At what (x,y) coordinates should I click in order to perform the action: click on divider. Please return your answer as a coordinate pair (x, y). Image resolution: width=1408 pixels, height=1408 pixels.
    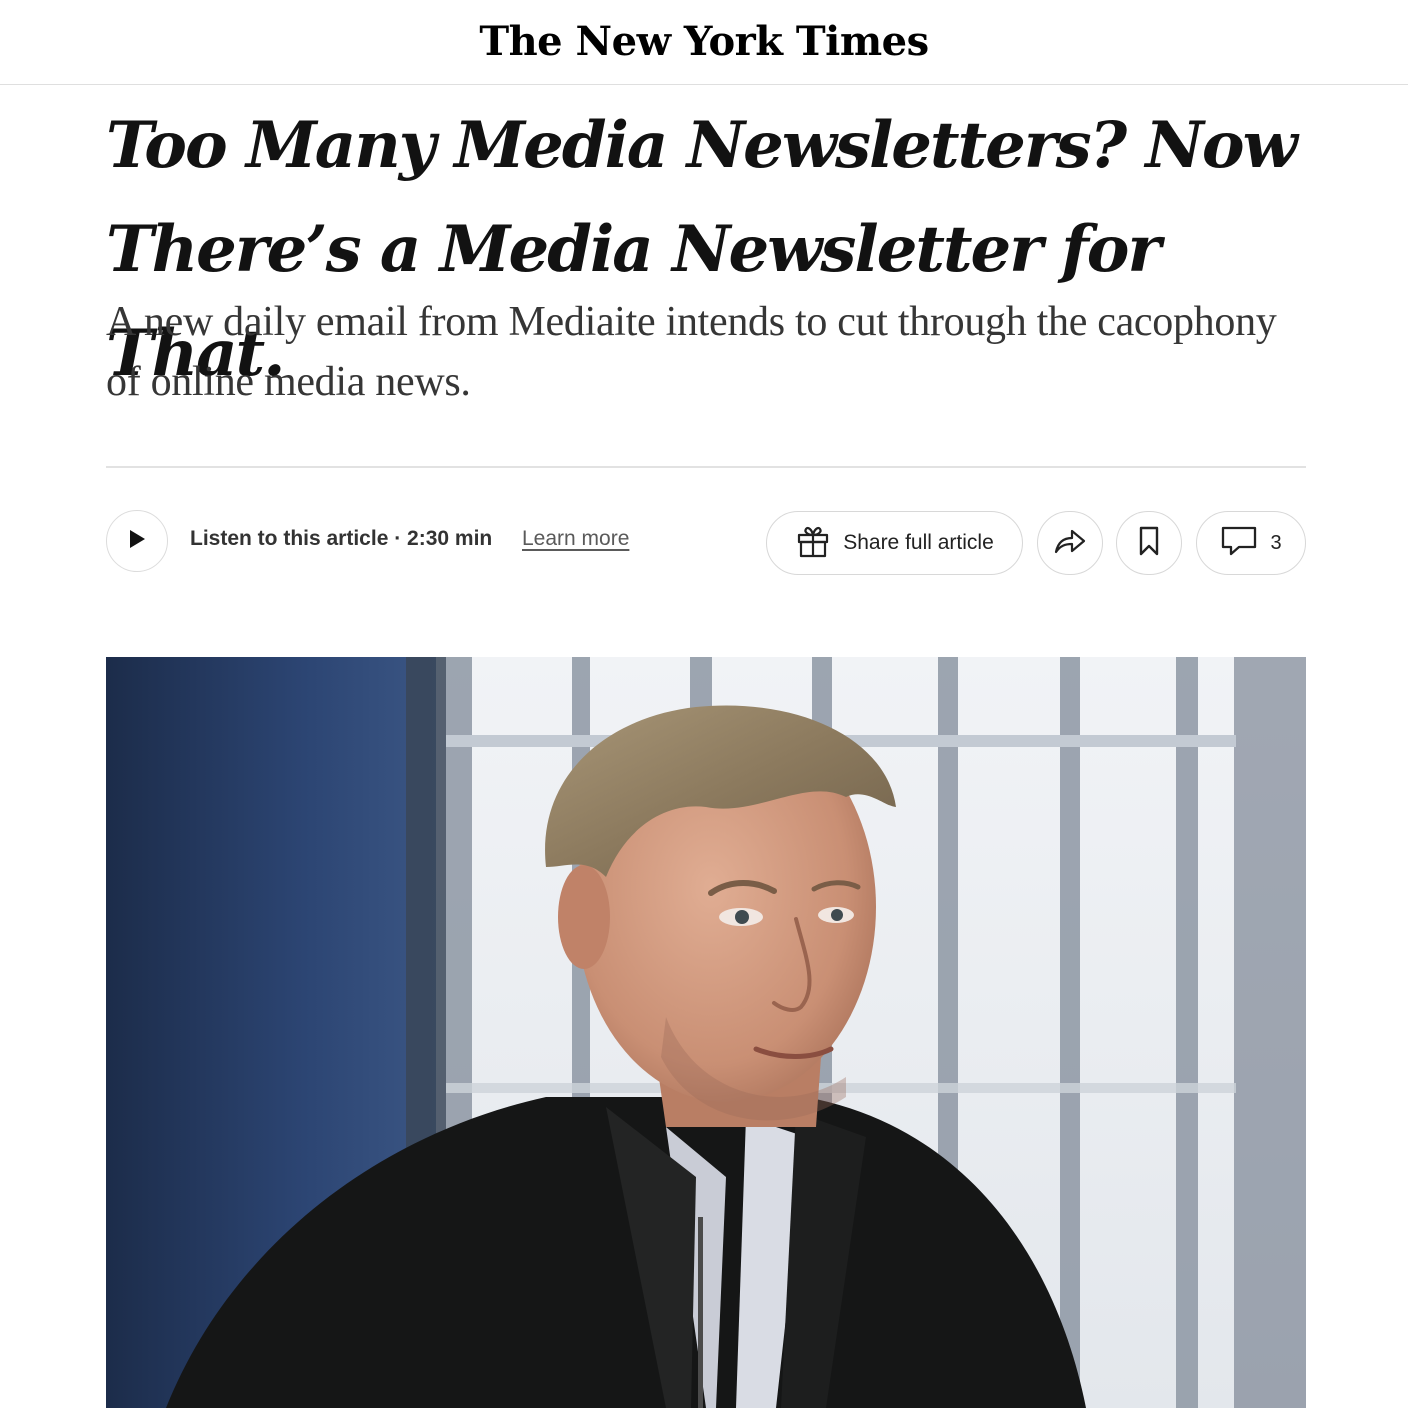
    Looking at the image, I should click on (706, 467).